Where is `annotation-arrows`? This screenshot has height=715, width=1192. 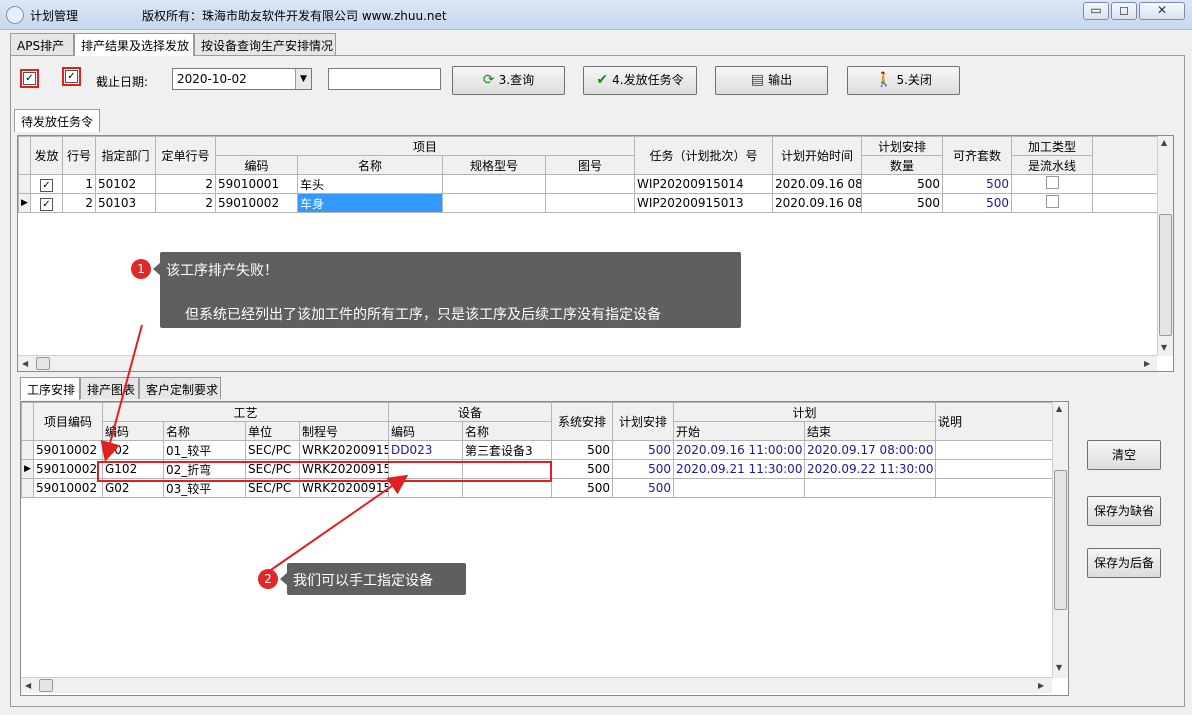
annotation-arrows is located at coordinates (254, 448).